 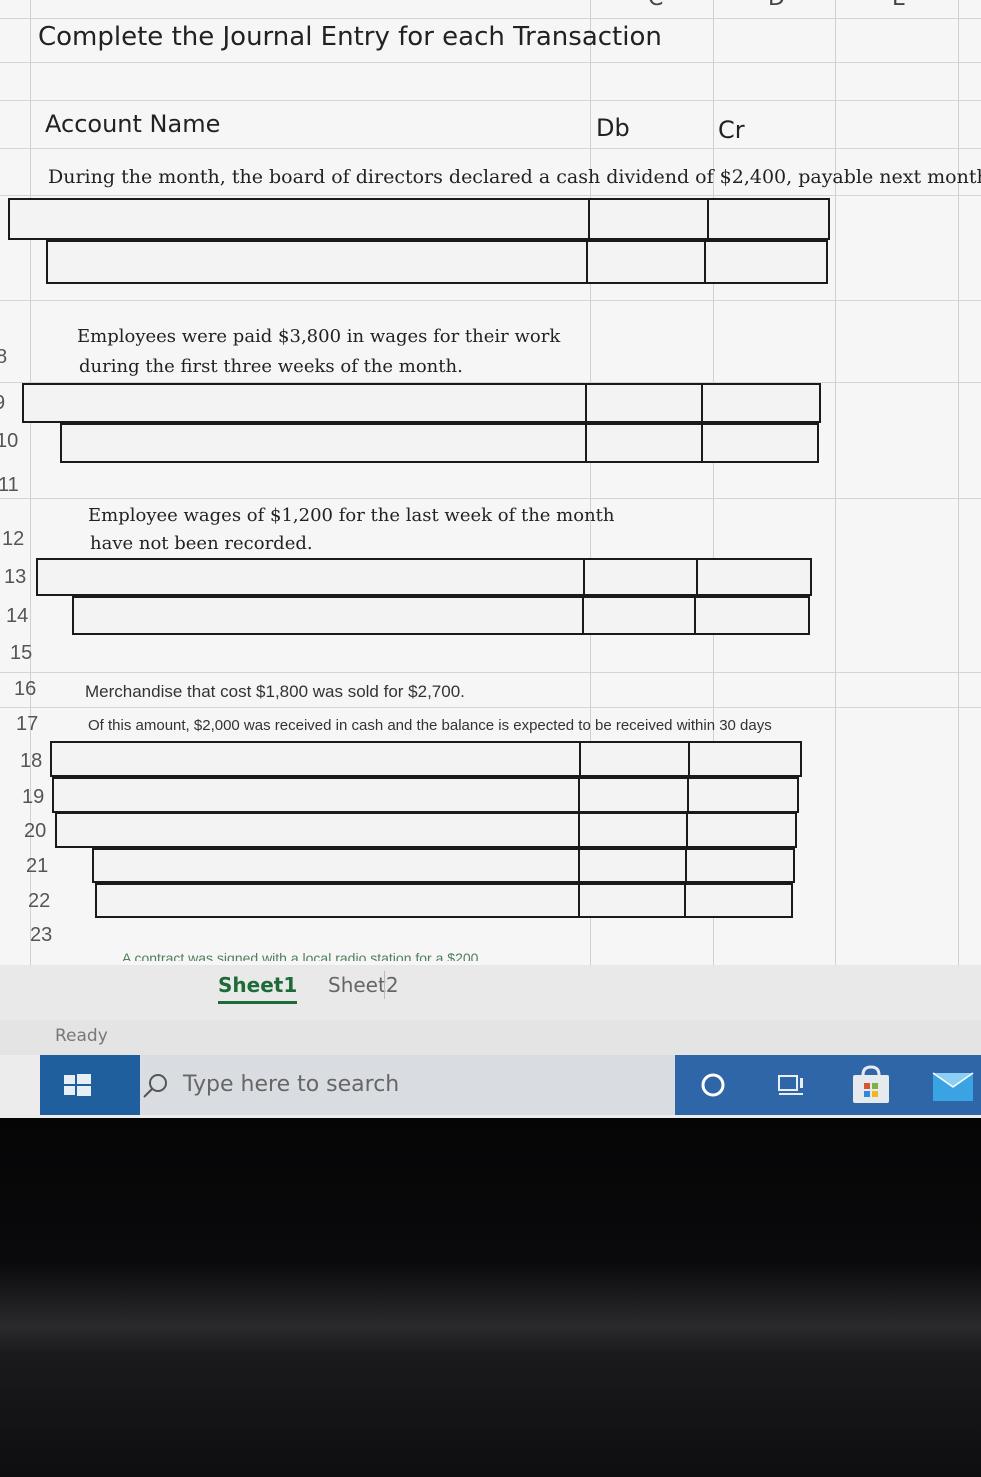 I want to click on account-name-header: Account Name, so click(x=132, y=124).